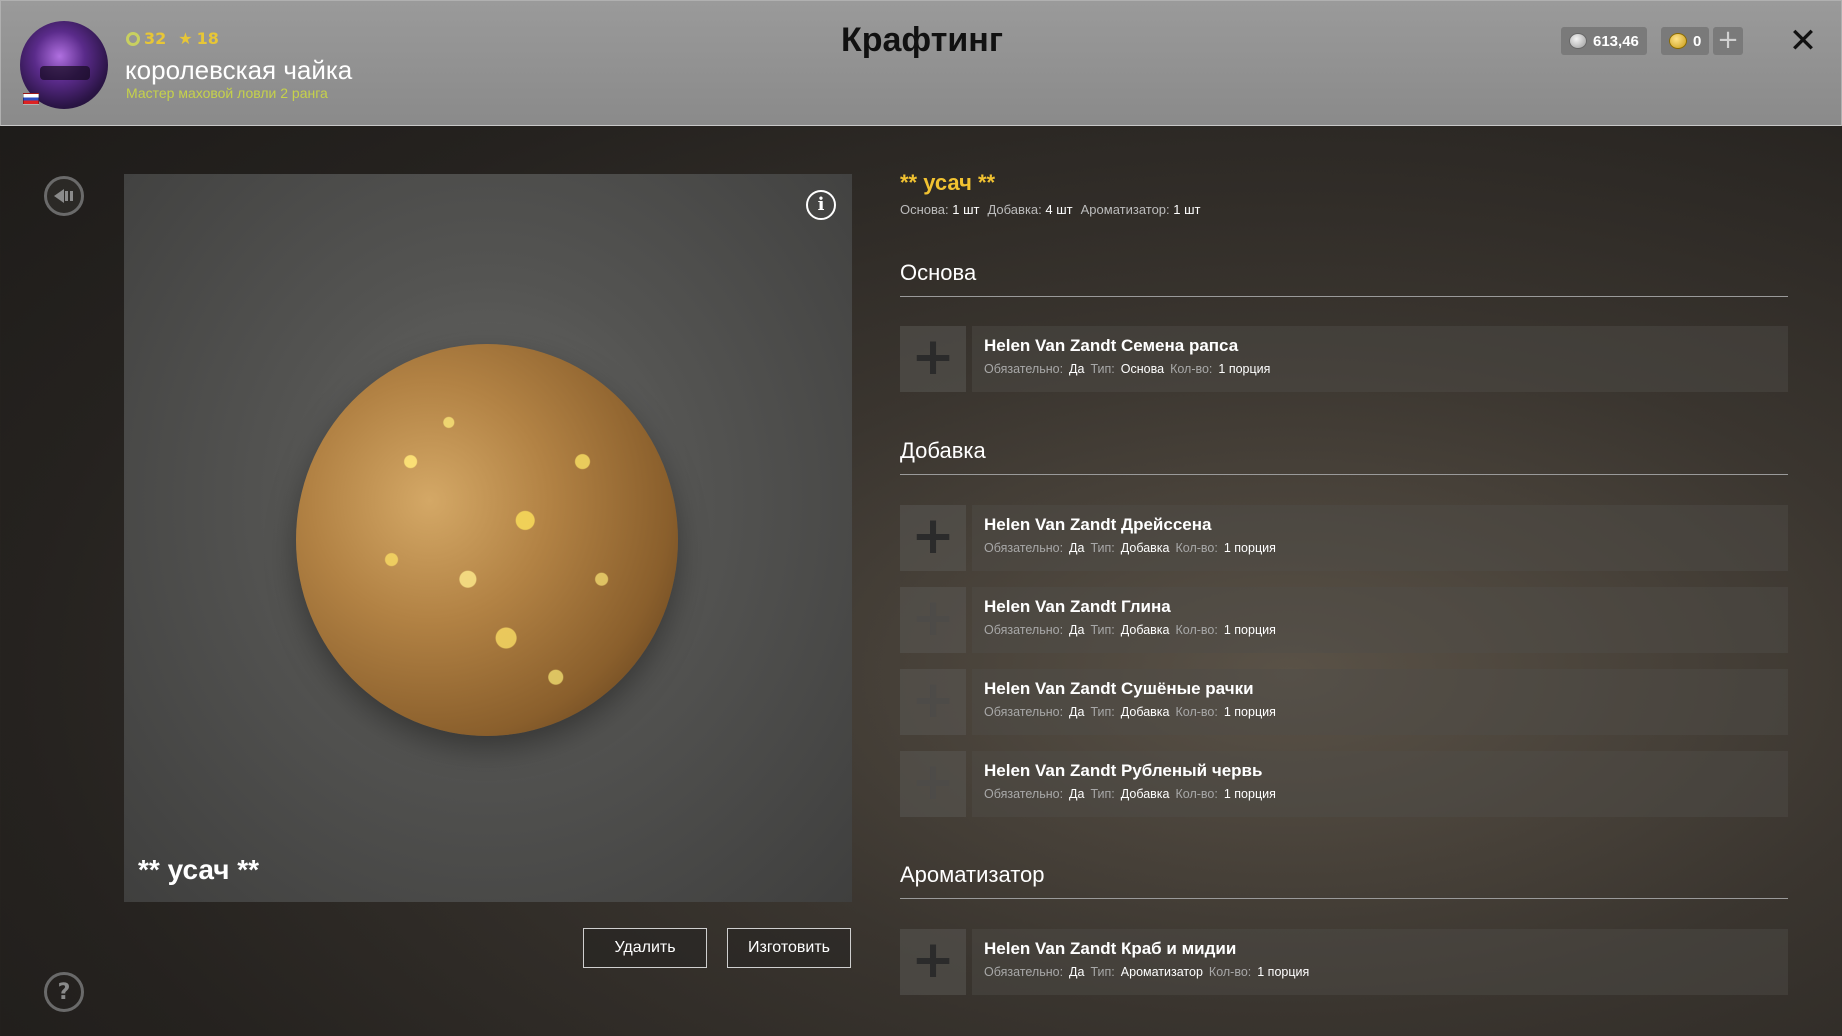 This screenshot has height=1036, width=1842. I want to click on summary-additive: Добавка: 4 шт, so click(1030, 209).